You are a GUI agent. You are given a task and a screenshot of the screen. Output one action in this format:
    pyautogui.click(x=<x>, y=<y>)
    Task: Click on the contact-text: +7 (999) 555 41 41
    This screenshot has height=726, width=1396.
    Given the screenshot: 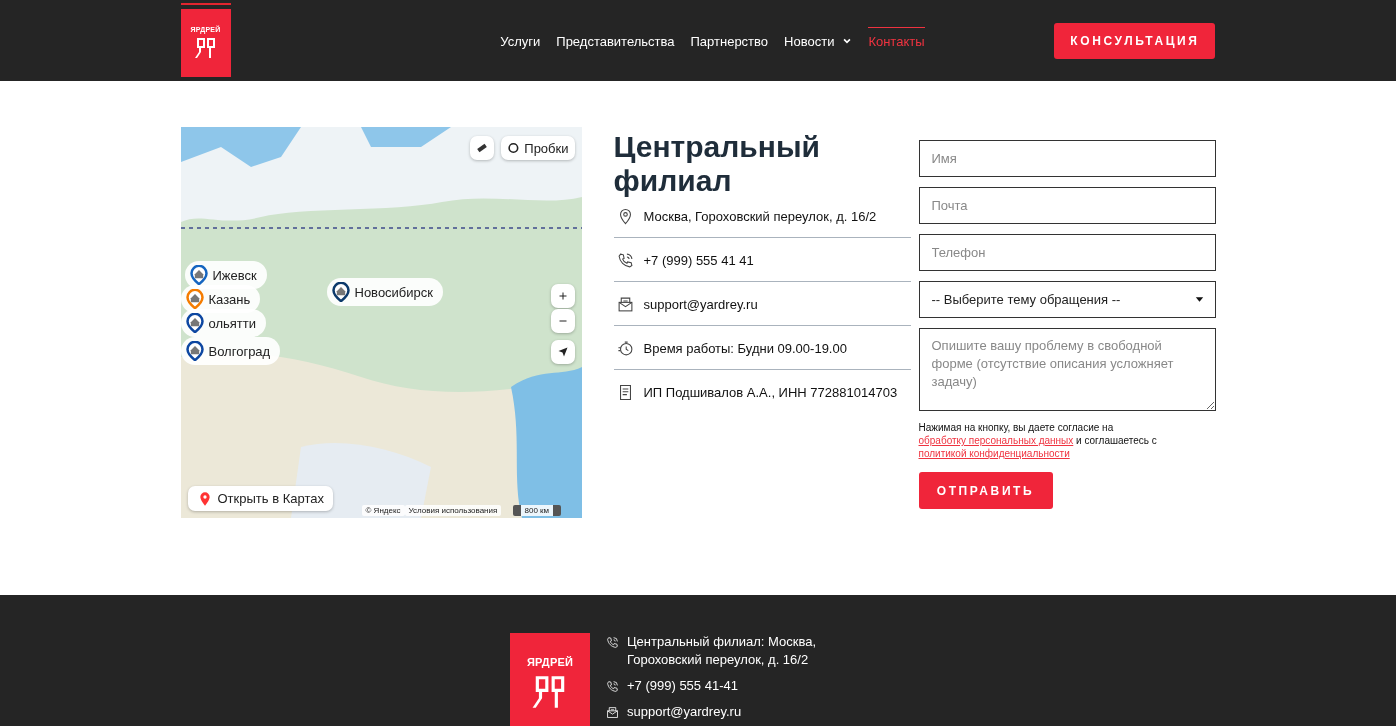 What is the action you would take?
    pyautogui.click(x=698, y=260)
    